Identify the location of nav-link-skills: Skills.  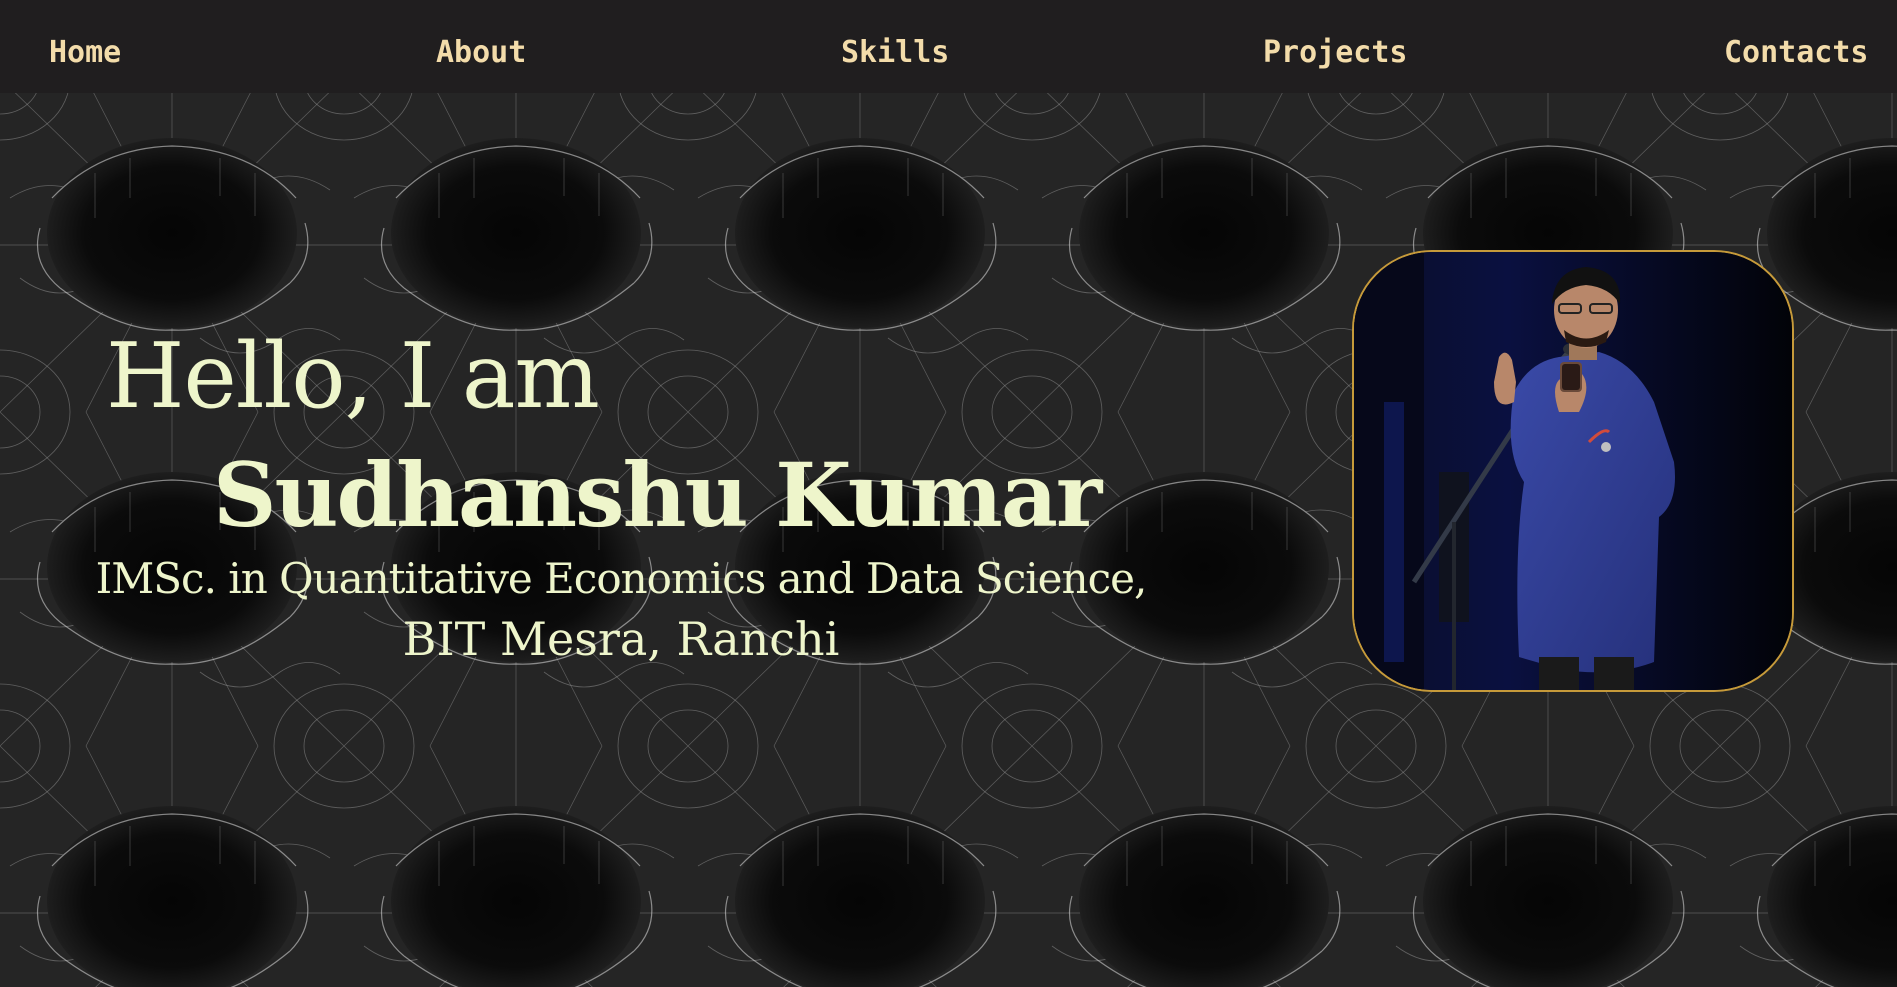
(895, 53).